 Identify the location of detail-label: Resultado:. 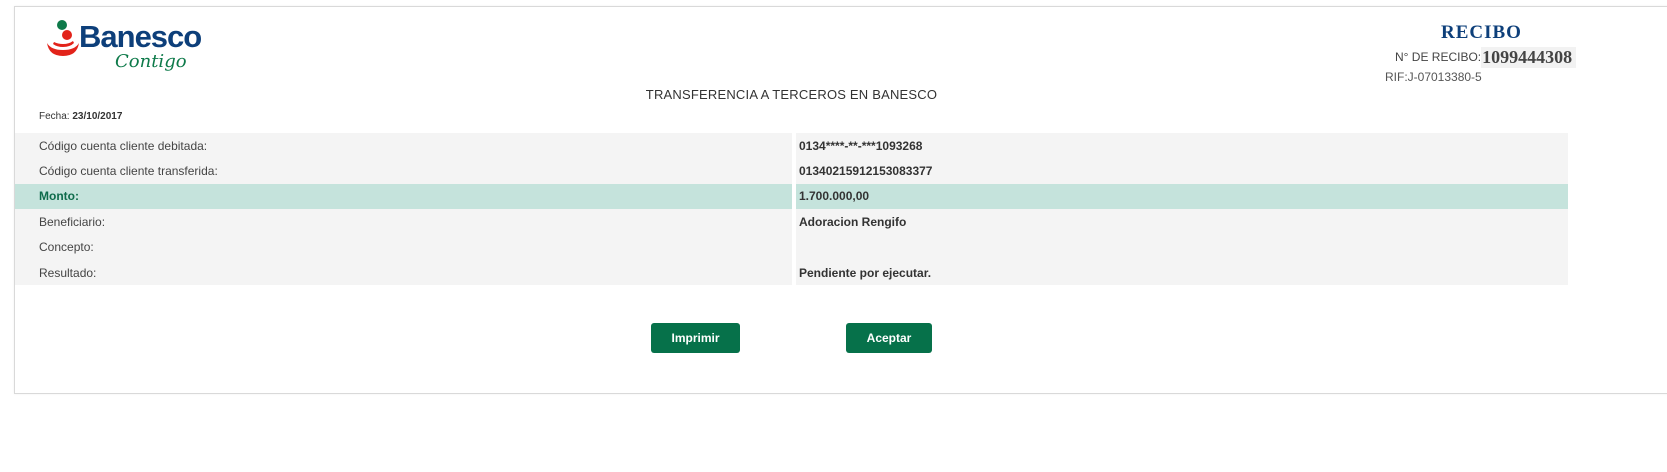
(405, 272).